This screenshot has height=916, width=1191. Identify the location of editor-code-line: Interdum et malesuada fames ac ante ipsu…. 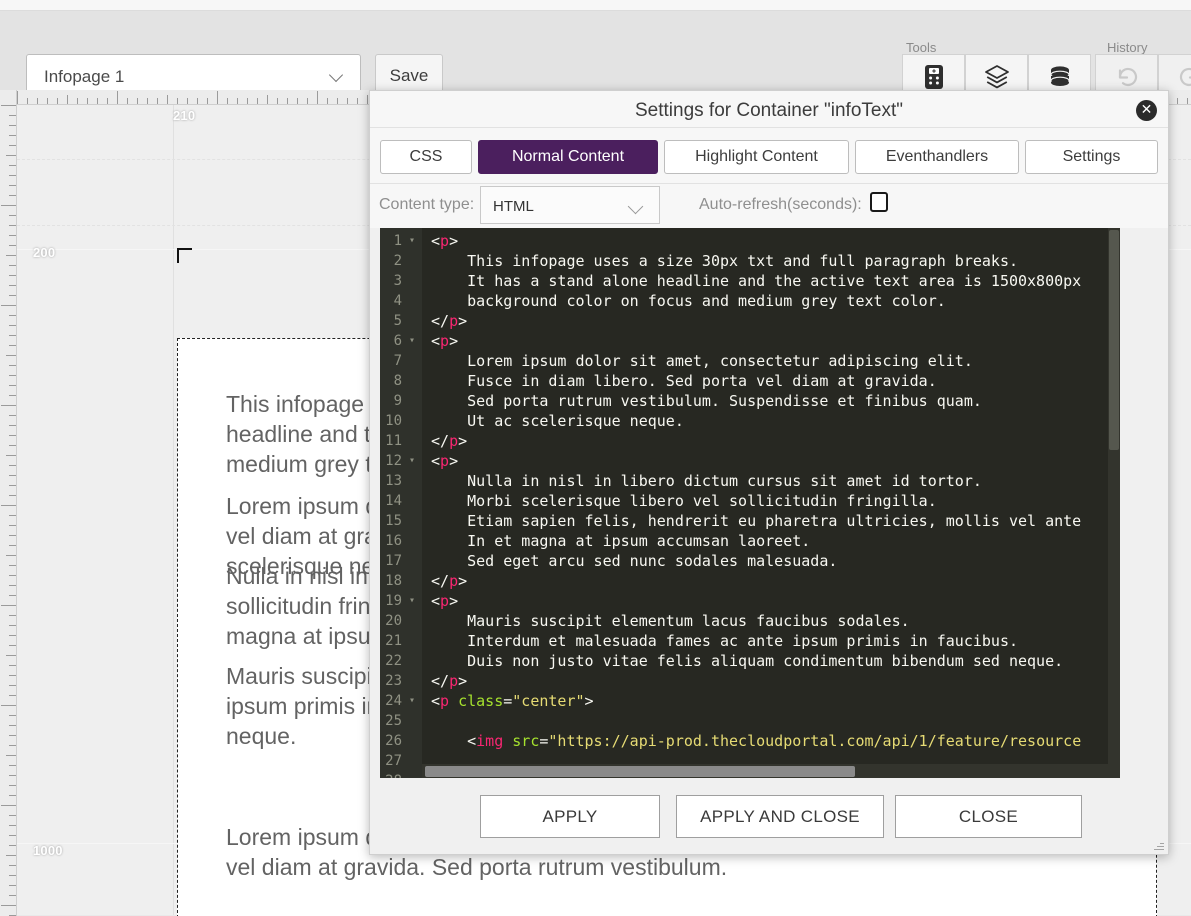
(724, 641).